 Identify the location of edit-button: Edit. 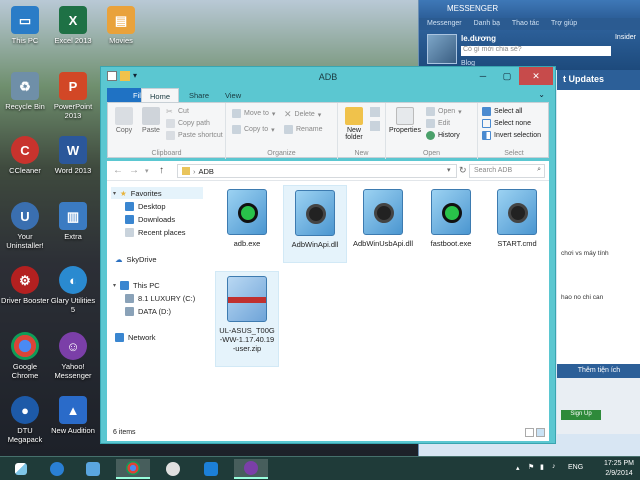
(438, 123).